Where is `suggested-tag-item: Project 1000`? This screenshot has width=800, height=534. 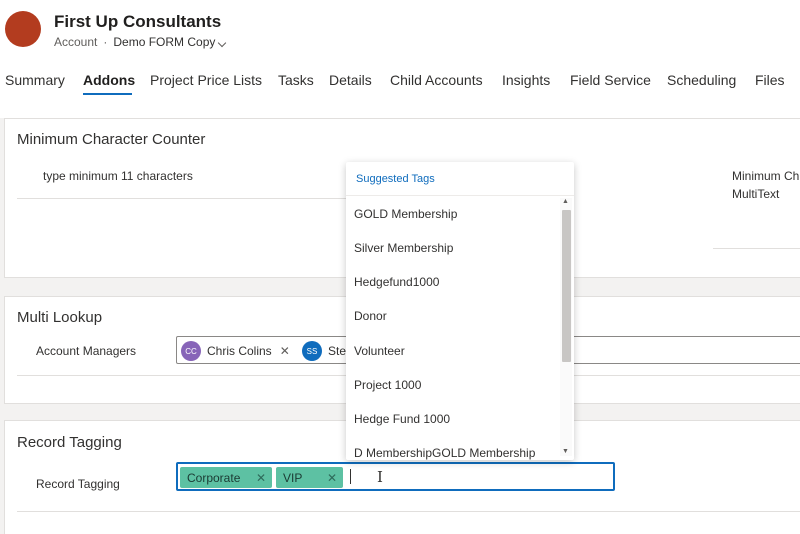 suggested-tag-item: Project 1000 is located at coordinates (387, 385).